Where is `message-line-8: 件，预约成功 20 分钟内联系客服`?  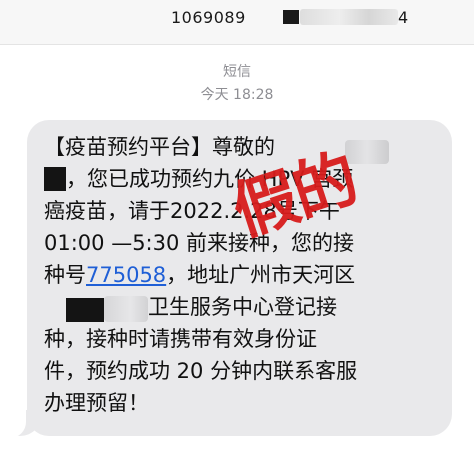 message-line-8: 件，预约成功 20 分钟内联系客服 is located at coordinates (201, 371).